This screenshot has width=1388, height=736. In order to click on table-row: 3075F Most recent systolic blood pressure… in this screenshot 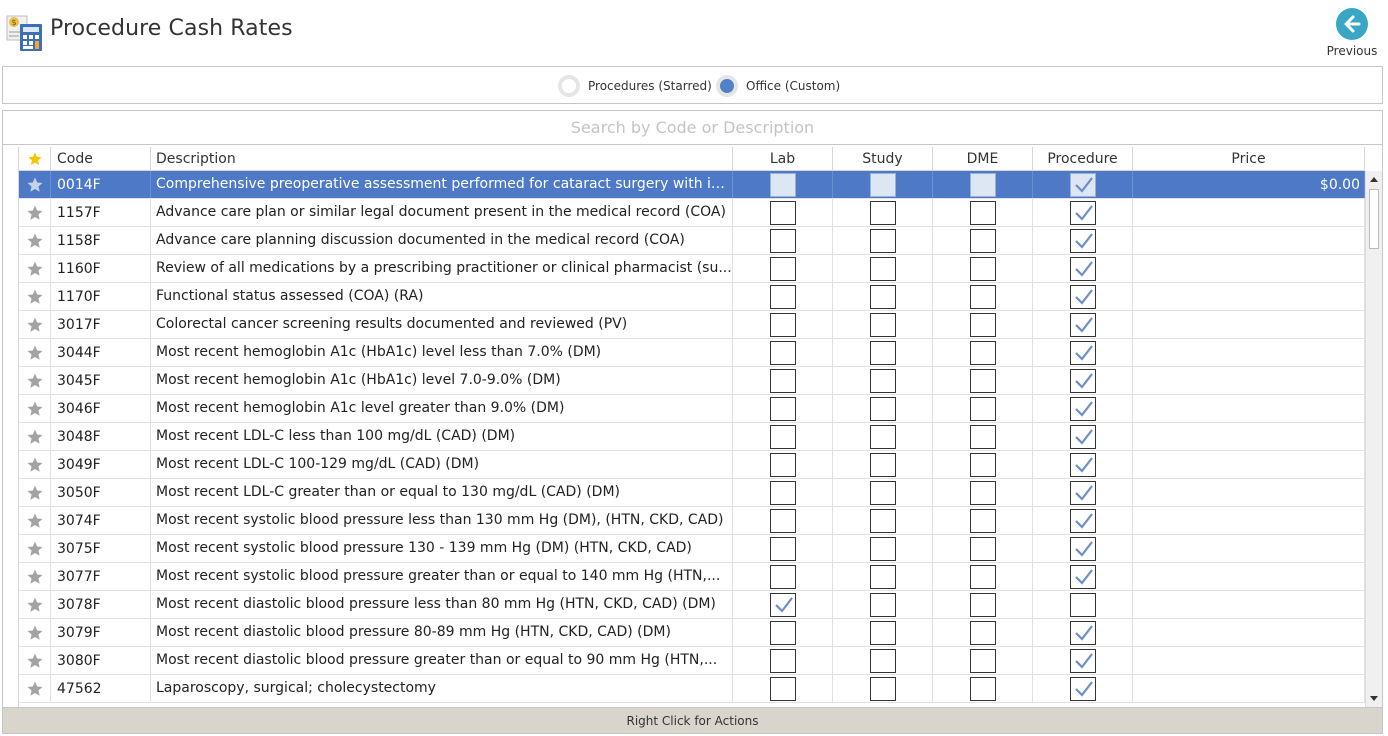, I will do `click(692, 549)`.